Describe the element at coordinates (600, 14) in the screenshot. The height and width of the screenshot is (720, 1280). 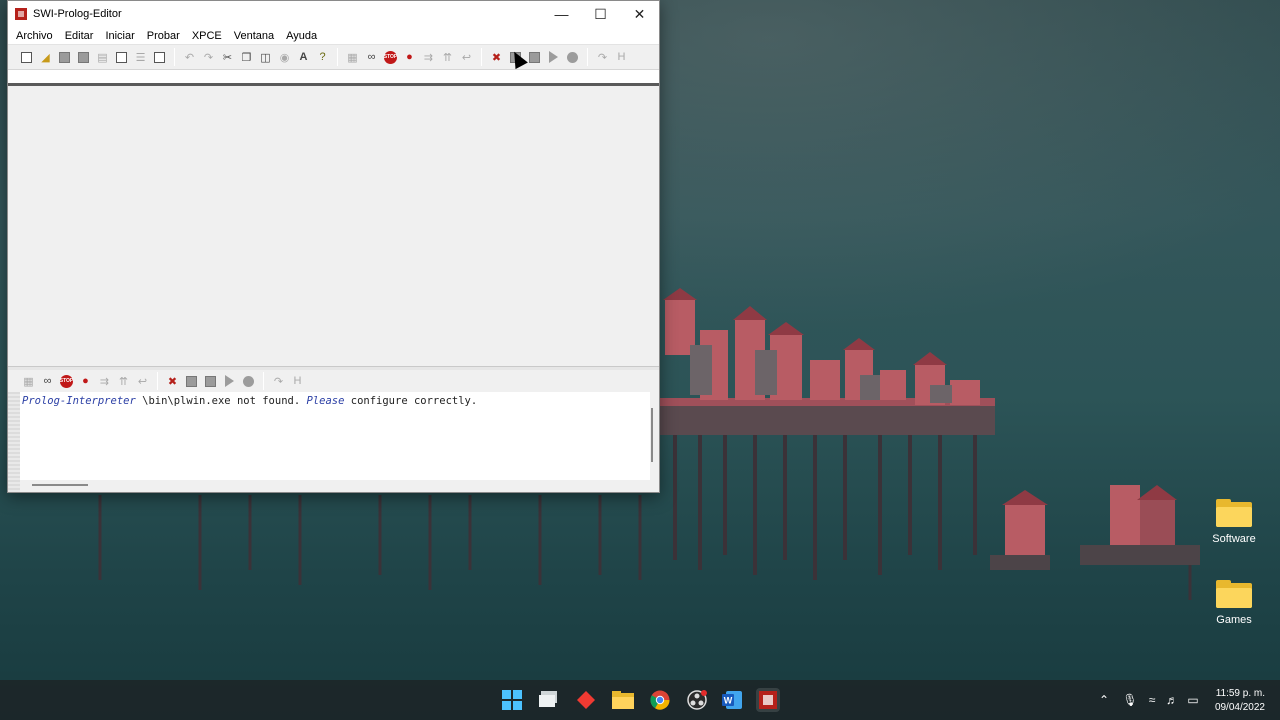
I see `maximize-button: ☐` at that location.